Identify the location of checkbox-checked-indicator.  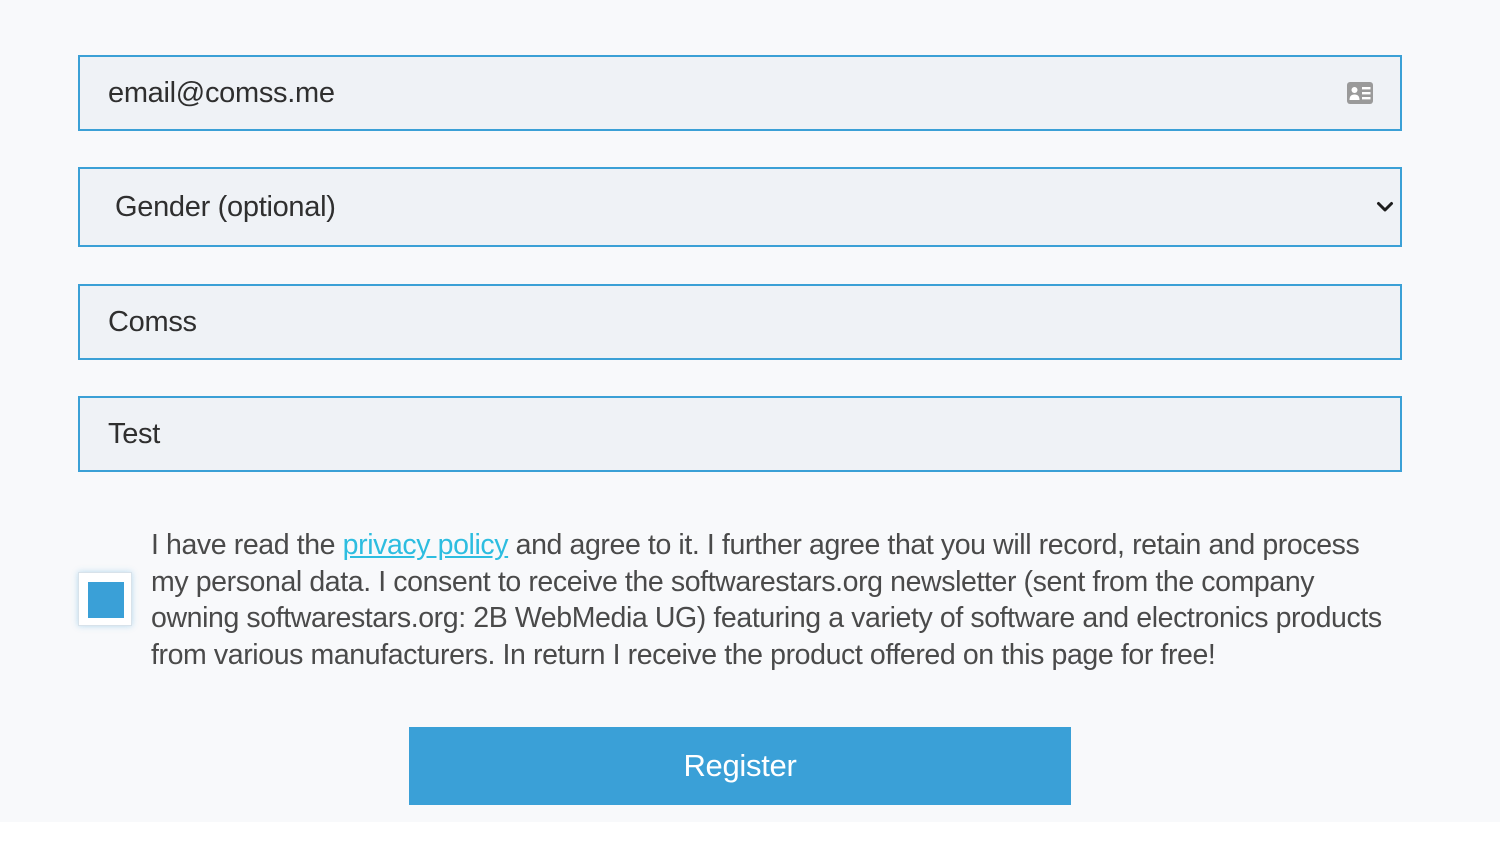
(106, 600).